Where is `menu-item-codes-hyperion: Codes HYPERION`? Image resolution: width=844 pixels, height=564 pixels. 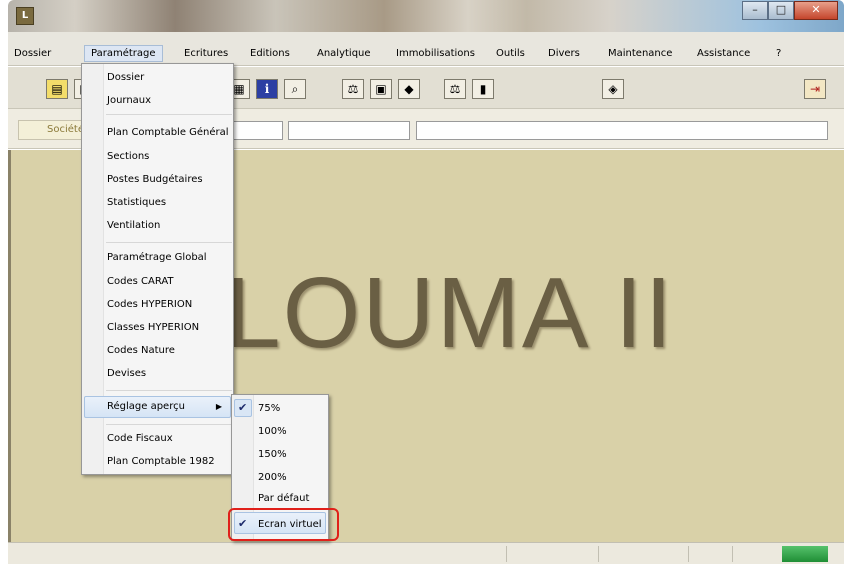 menu-item-codes-hyperion: Codes HYPERION is located at coordinates (149, 304).